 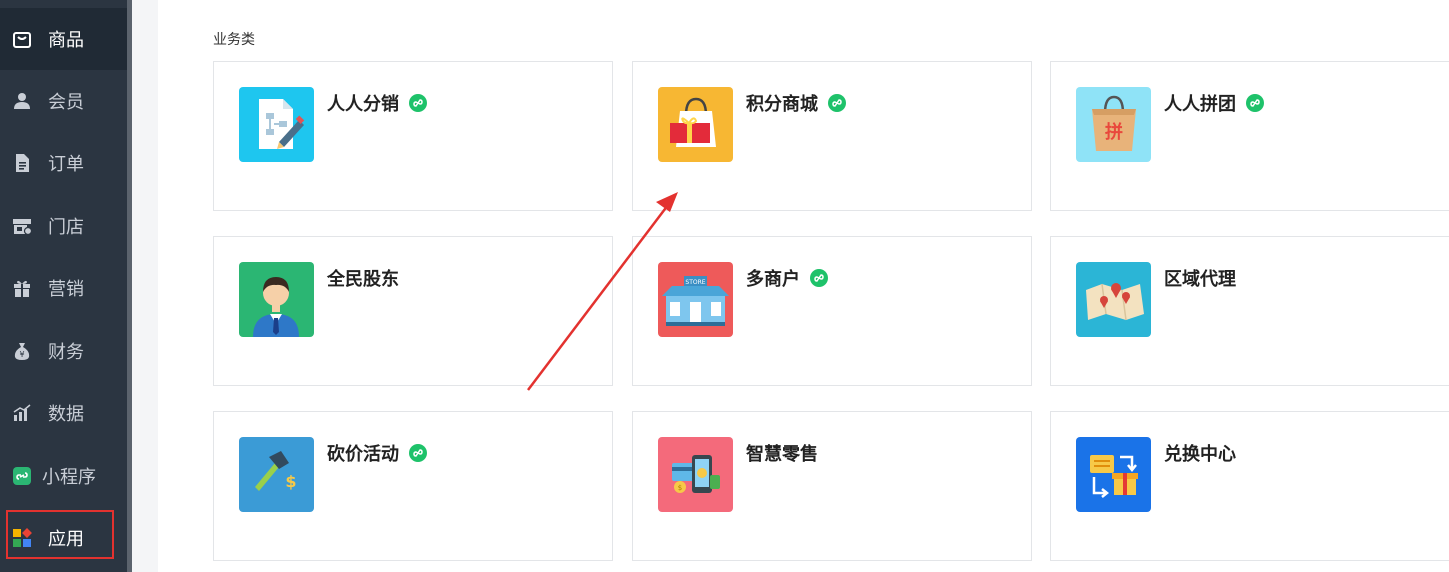 I want to click on card-title: 人人分销, so click(x=363, y=104).